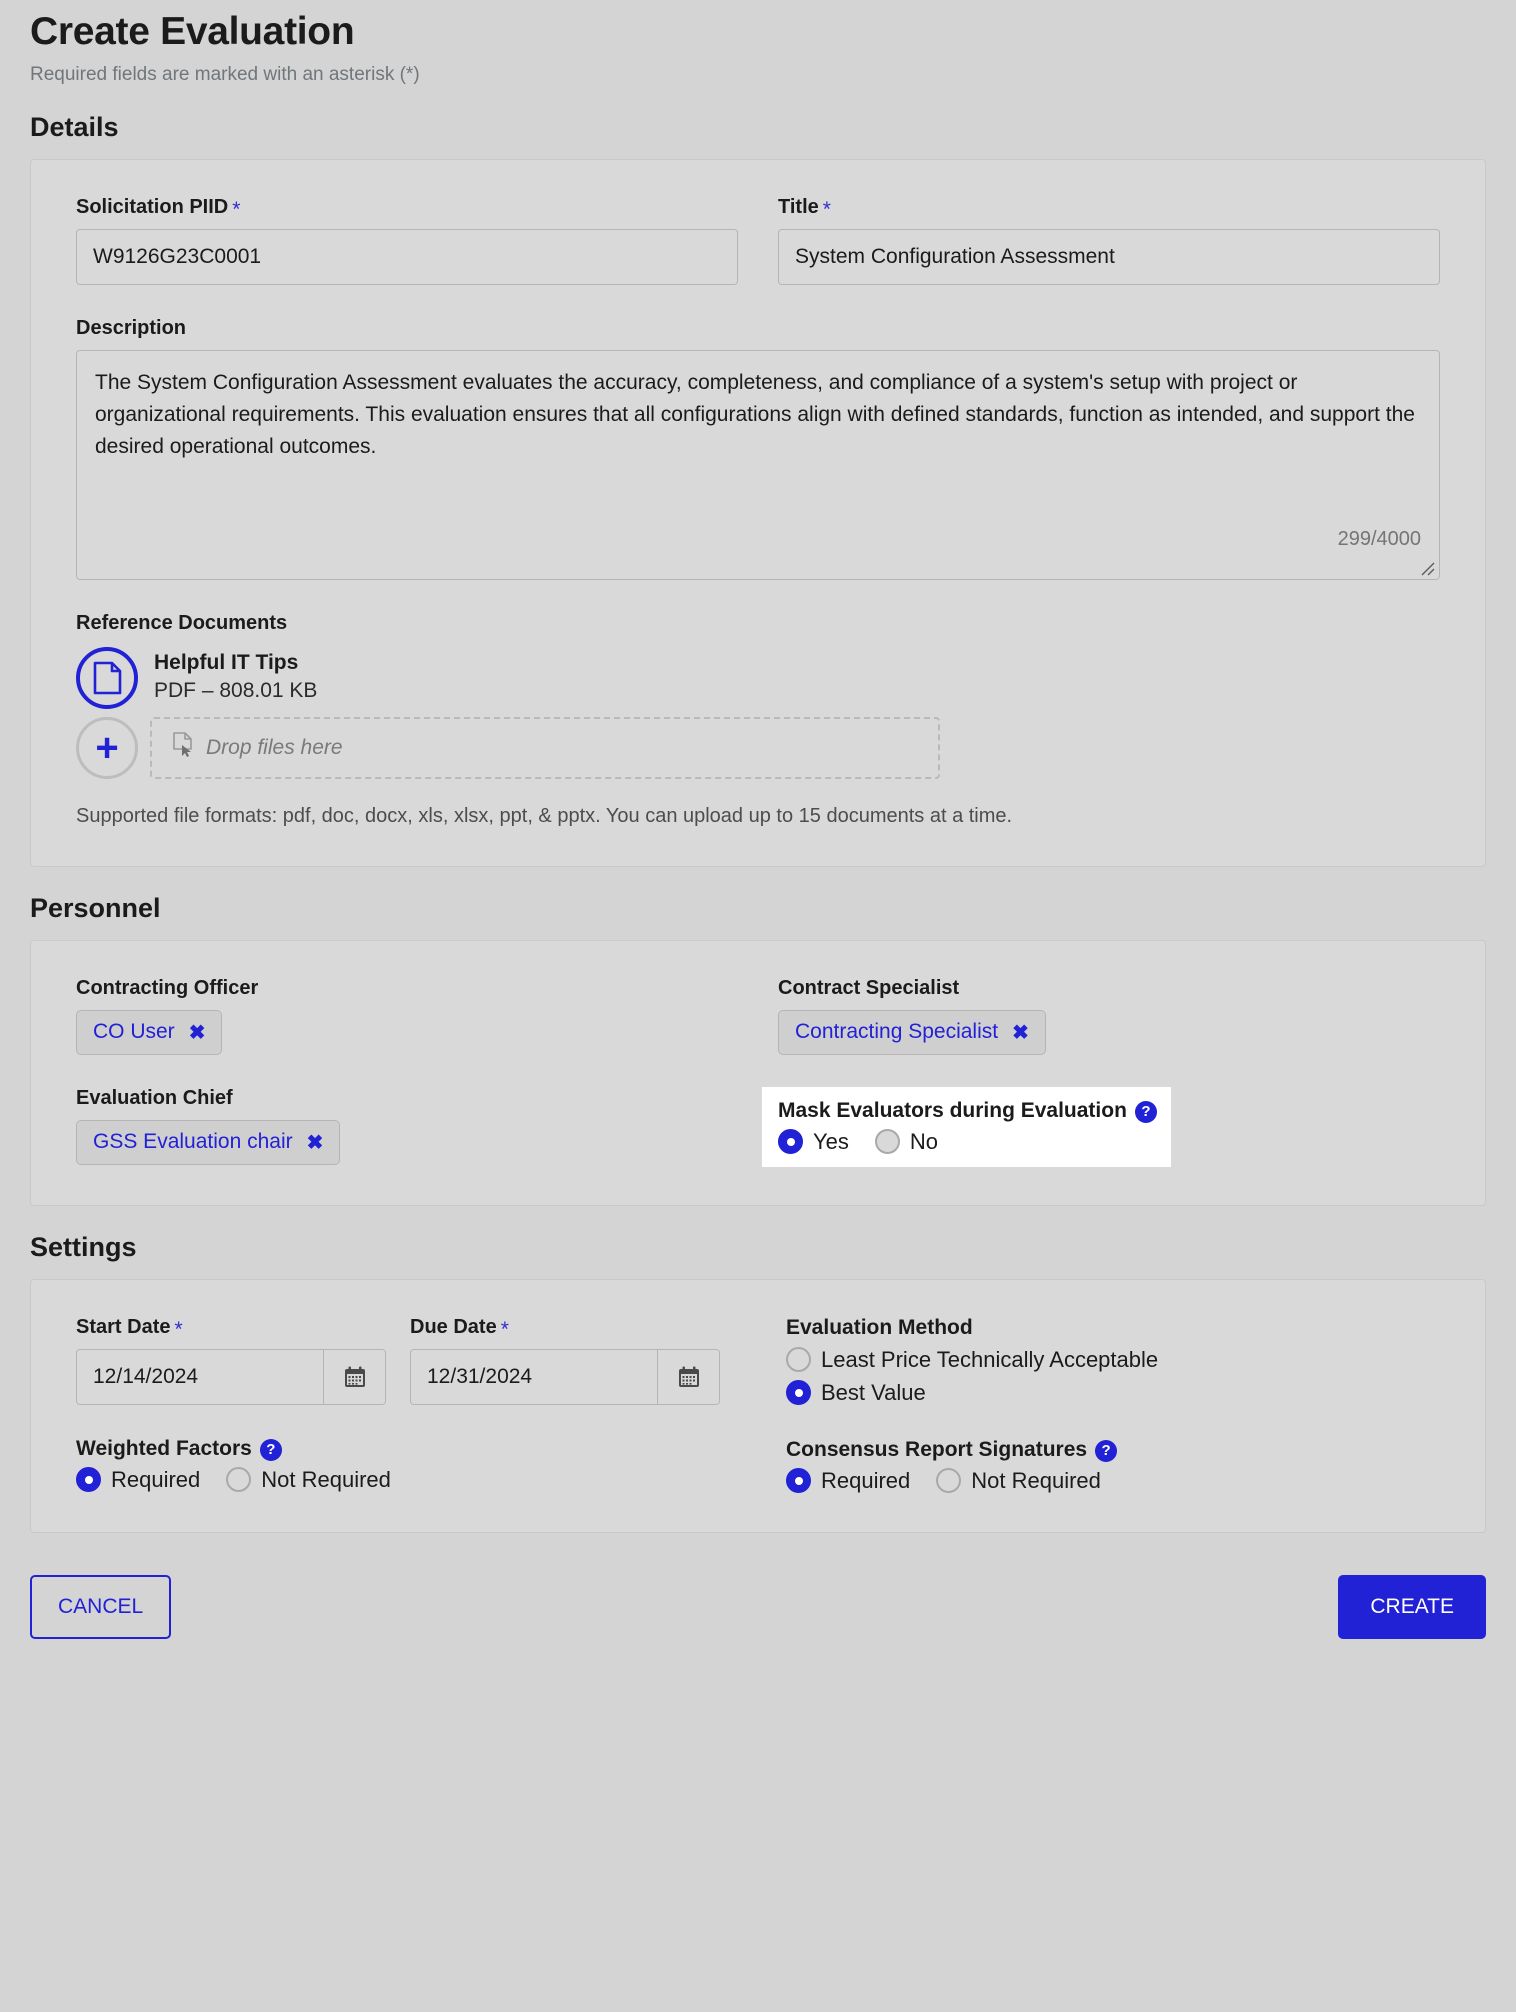 This screenshot has width=1516, height=2012. Describe the element at coordinates (545, 747) in the screenshot. I see `file-dropzone: Drop files here` at that location.